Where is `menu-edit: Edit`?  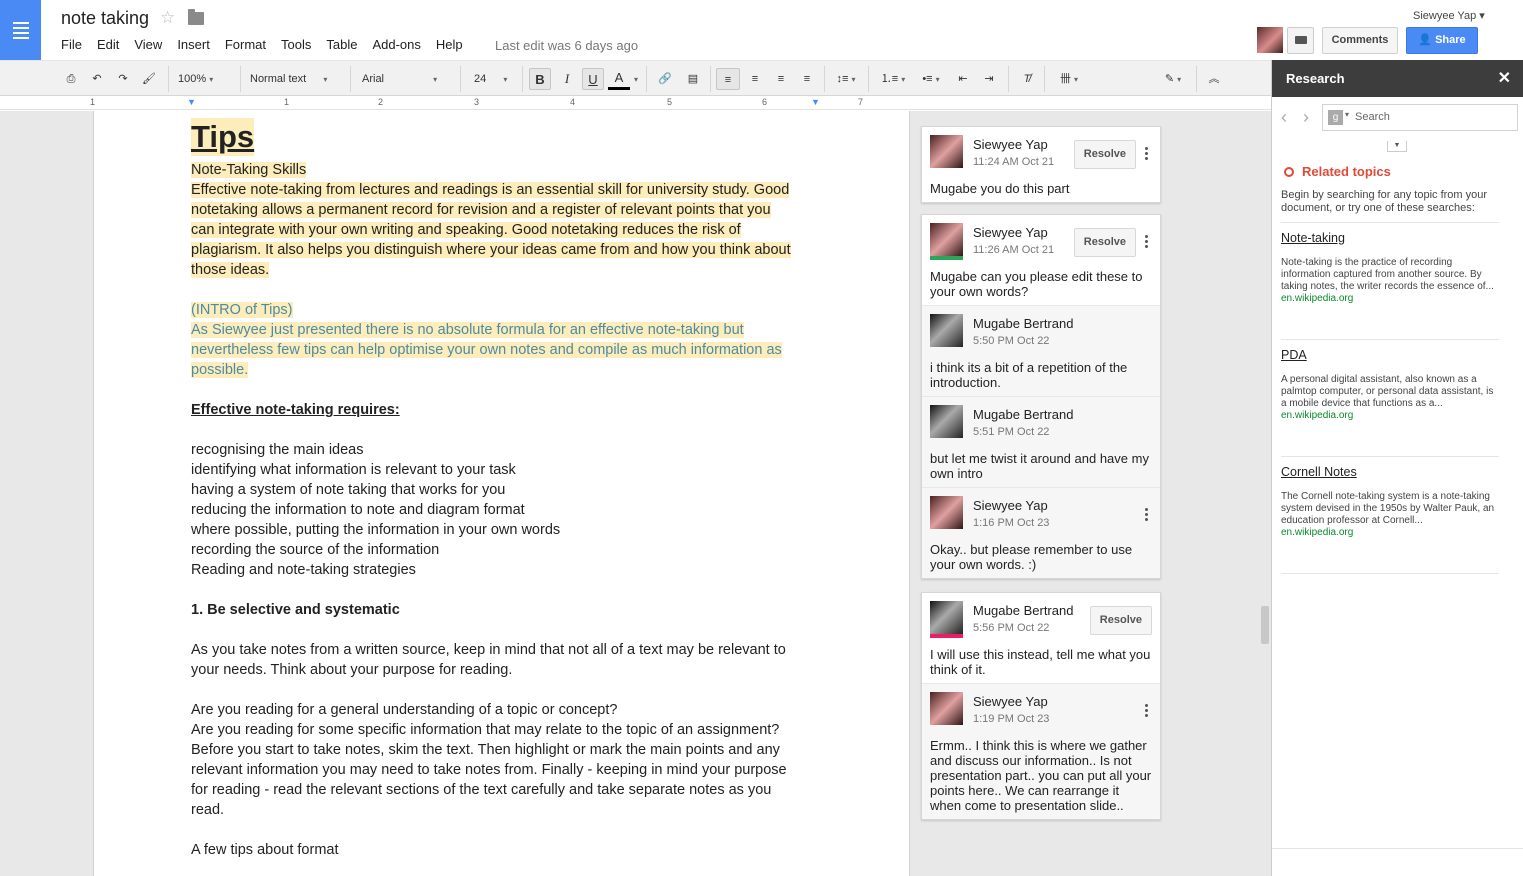 menu-edit: Edit is located at coordinates (108, 44).